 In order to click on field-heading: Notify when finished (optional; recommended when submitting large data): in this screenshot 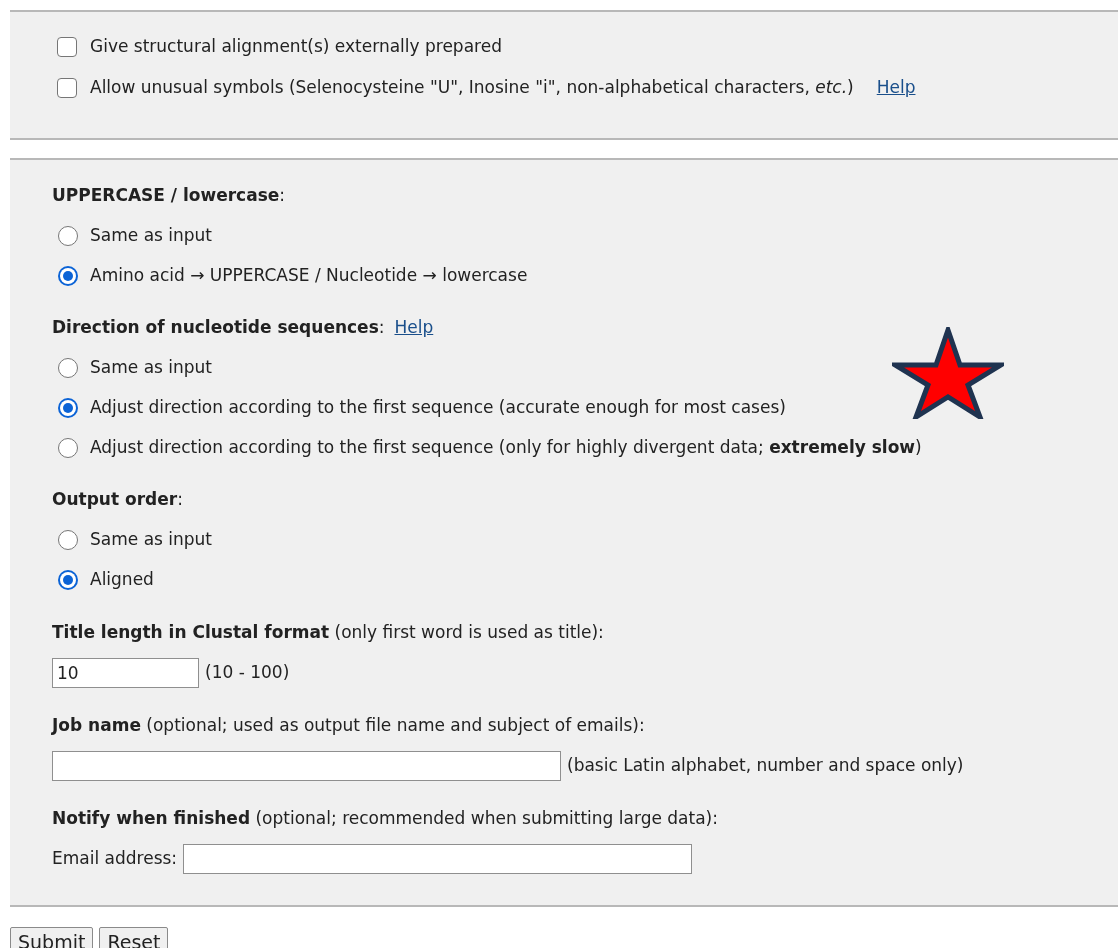, I will do `click(385, 819)`.